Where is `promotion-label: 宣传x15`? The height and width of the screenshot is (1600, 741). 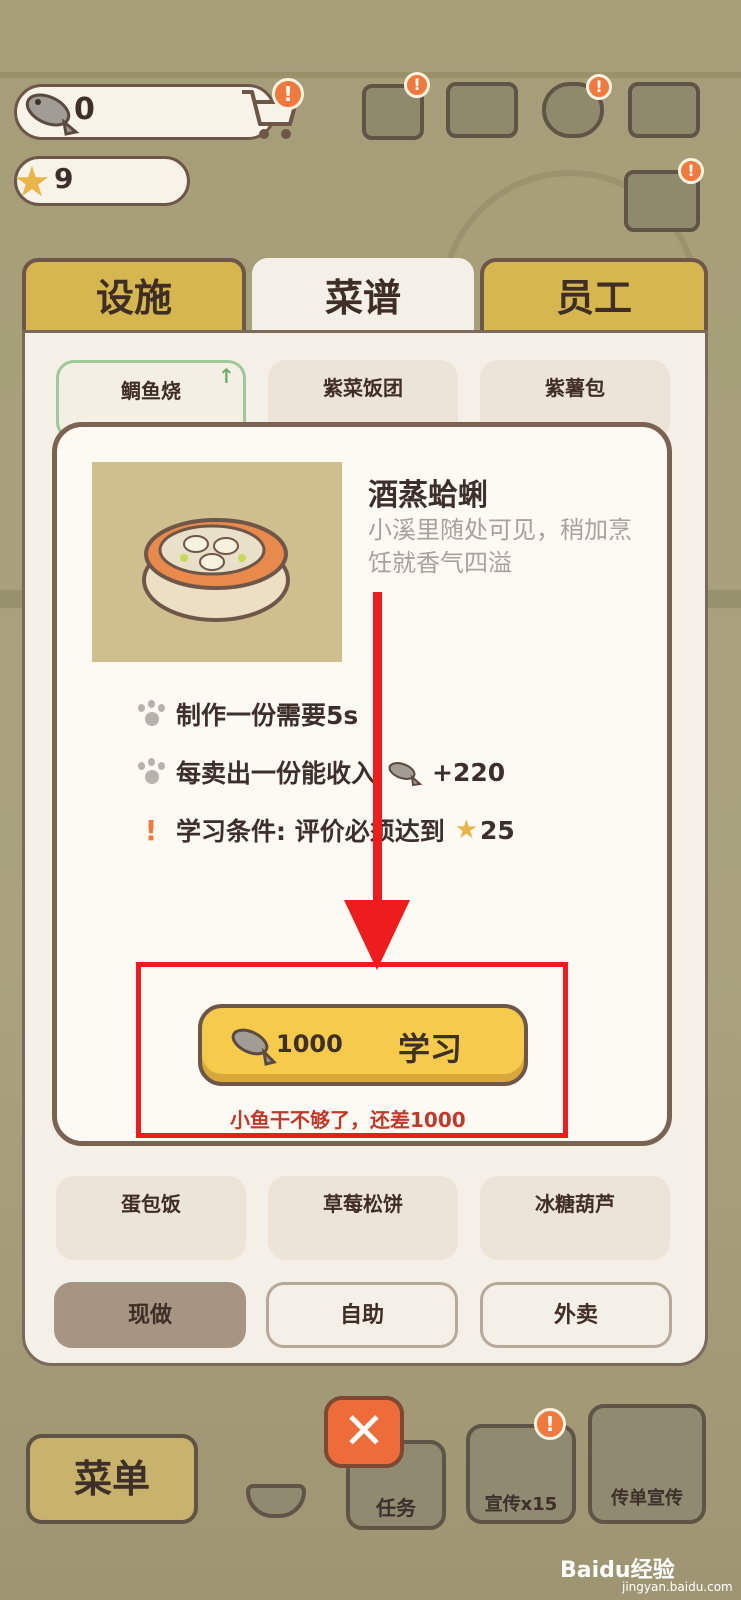 promotion-label: 宣传x15 is located at coordinates (521, 1504).